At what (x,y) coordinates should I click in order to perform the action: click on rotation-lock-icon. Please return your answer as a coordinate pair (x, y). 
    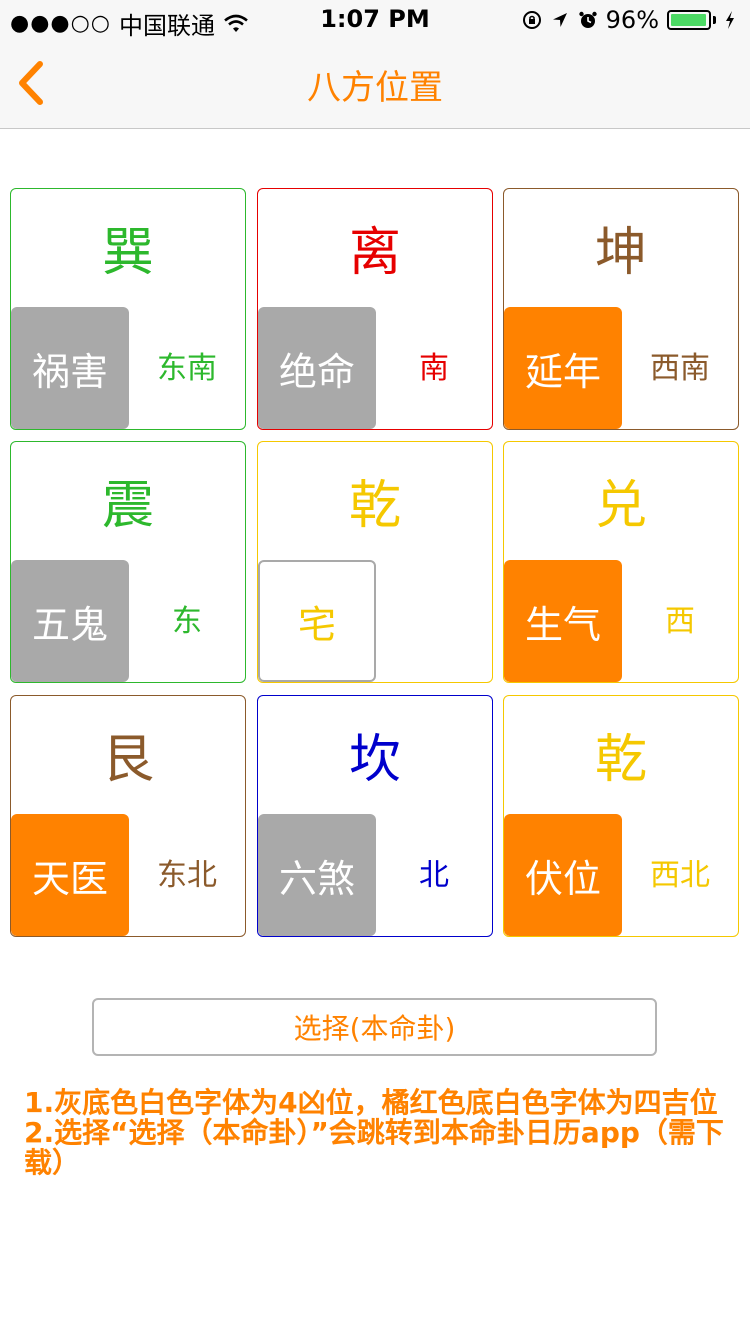
    Looking at the image, I should click on (531, 20).